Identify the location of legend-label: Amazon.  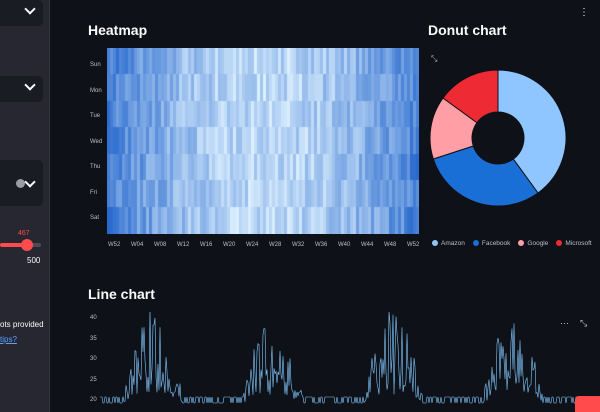
(453, 243).